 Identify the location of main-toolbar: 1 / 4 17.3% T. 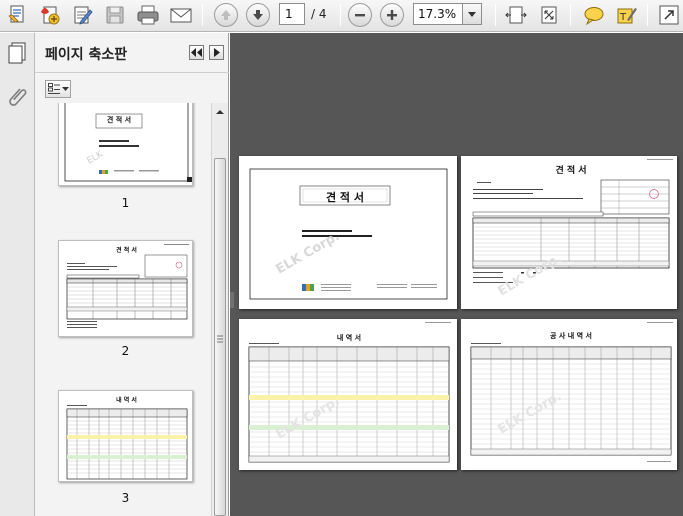
(341, 16).